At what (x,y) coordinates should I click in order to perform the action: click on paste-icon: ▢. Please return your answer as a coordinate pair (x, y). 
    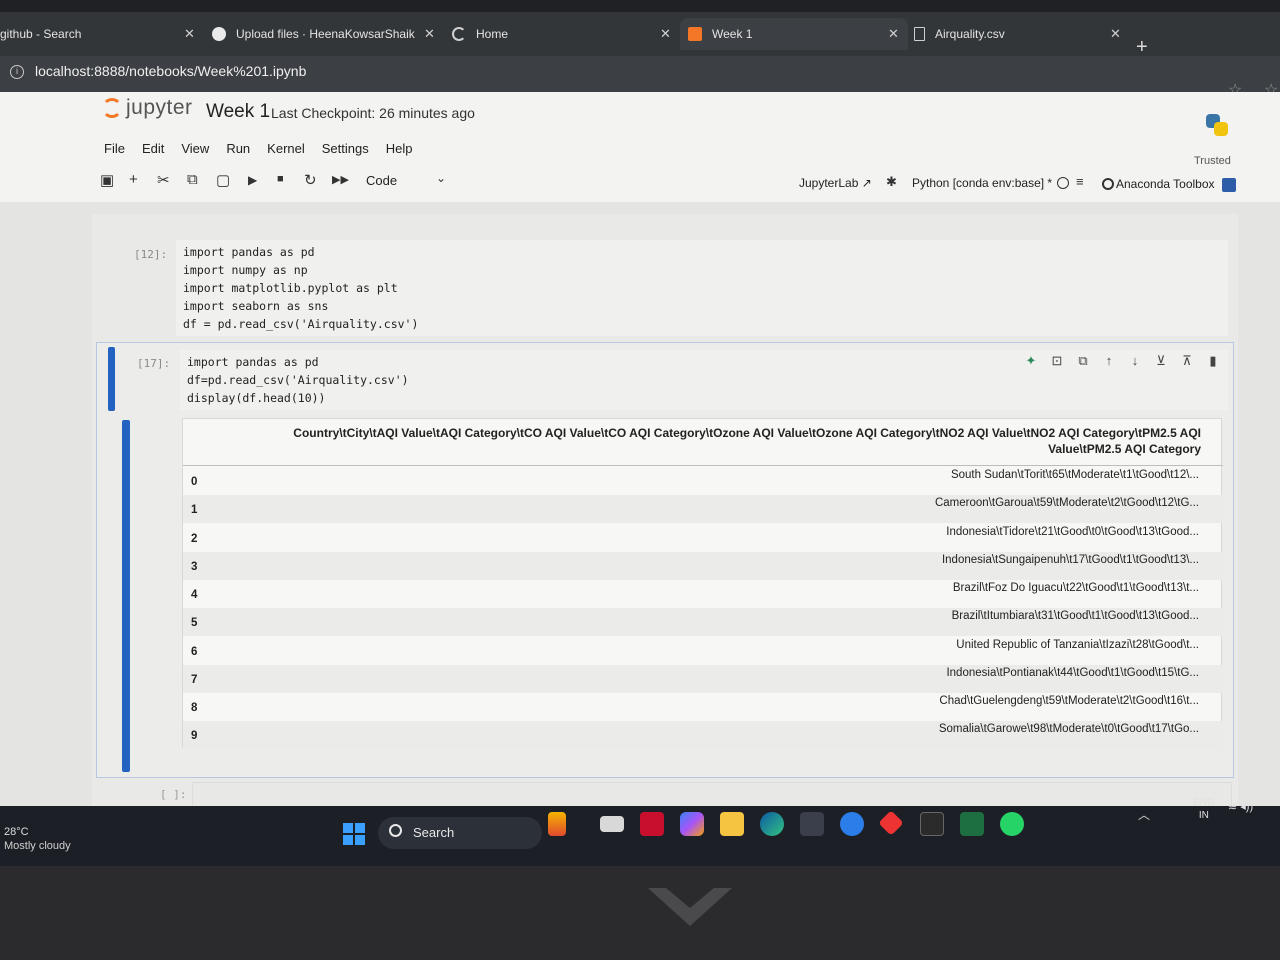
    Looking at the image, I should click on (223, 180).